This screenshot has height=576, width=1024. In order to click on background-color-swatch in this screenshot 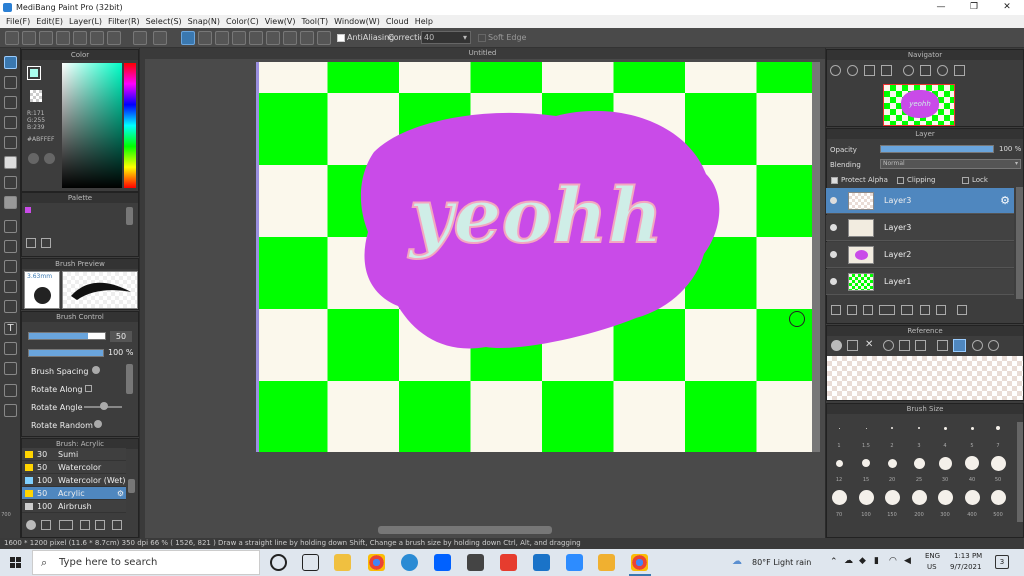, I will do `click(36, 96)`.